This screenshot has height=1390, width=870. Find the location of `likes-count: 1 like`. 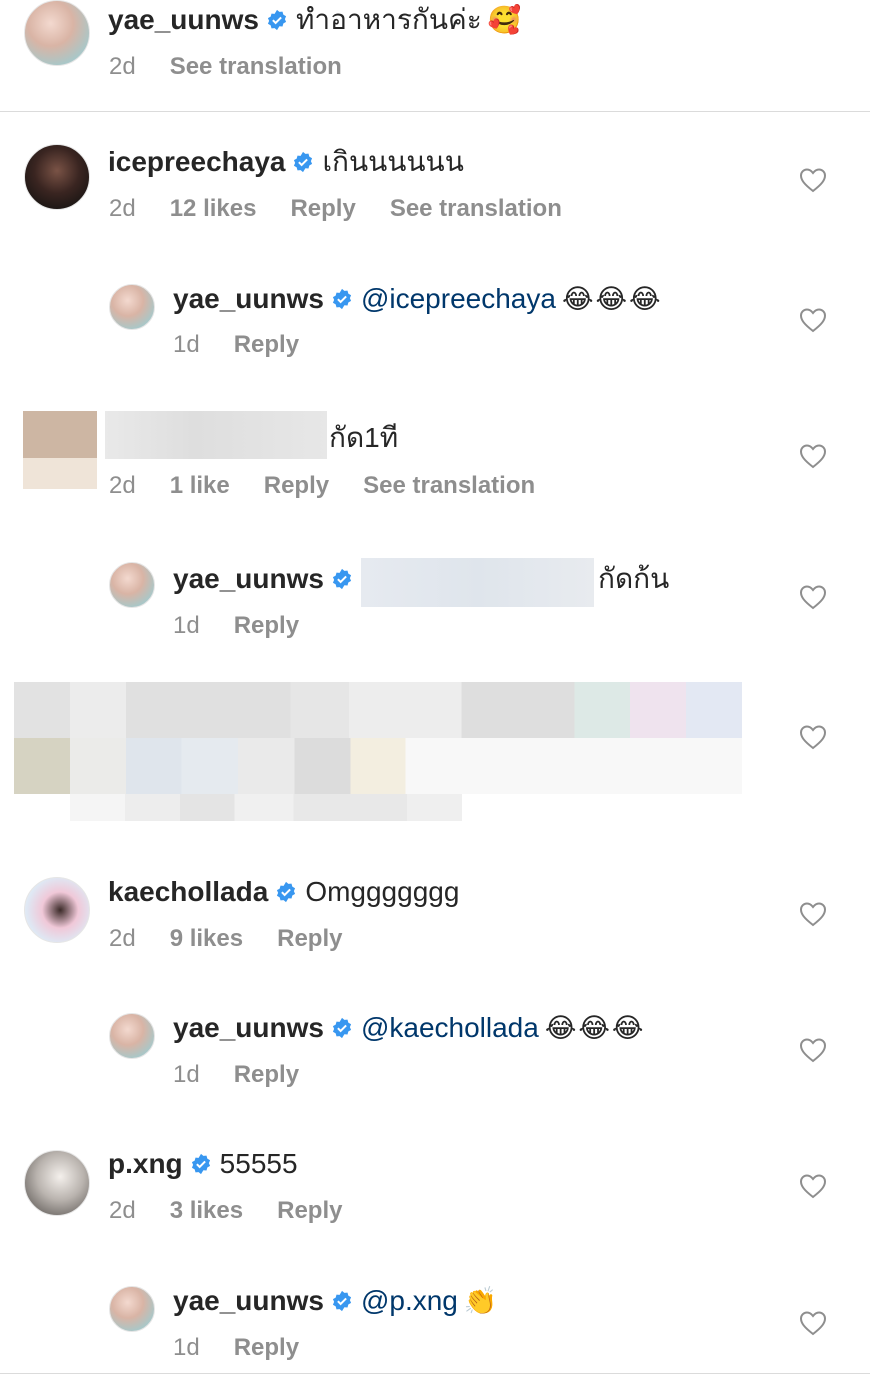

likes-count: 1 like is located at coordinates (200, 486).